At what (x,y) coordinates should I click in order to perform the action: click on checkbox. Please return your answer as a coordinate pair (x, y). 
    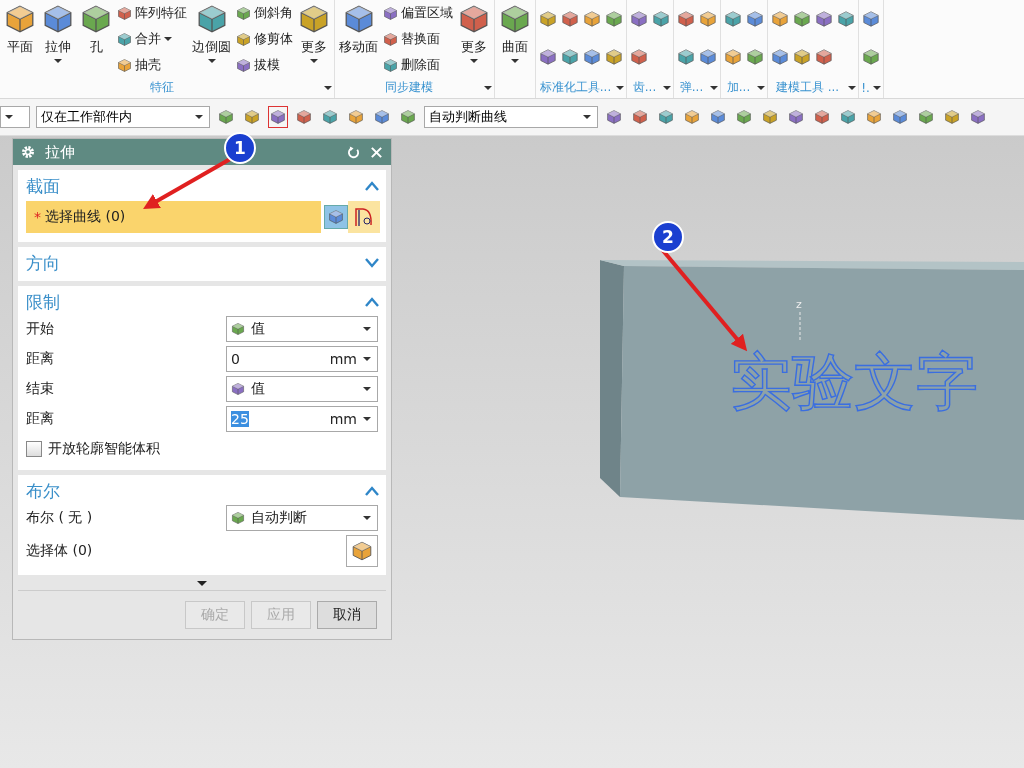
    Looking at the image, I should click on (34, 449).